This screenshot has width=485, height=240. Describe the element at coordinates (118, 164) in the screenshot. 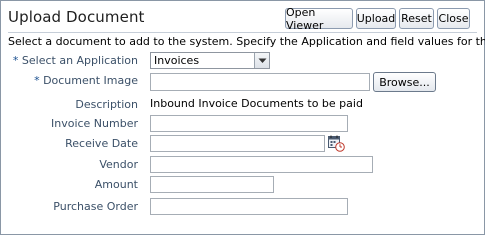

I see `vendor-label: Vendor` at that location.